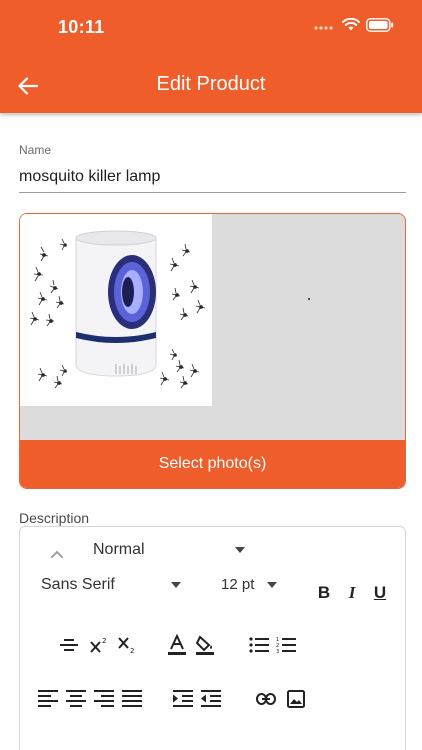  I want to click on bold-button: B, so click(324, 593).